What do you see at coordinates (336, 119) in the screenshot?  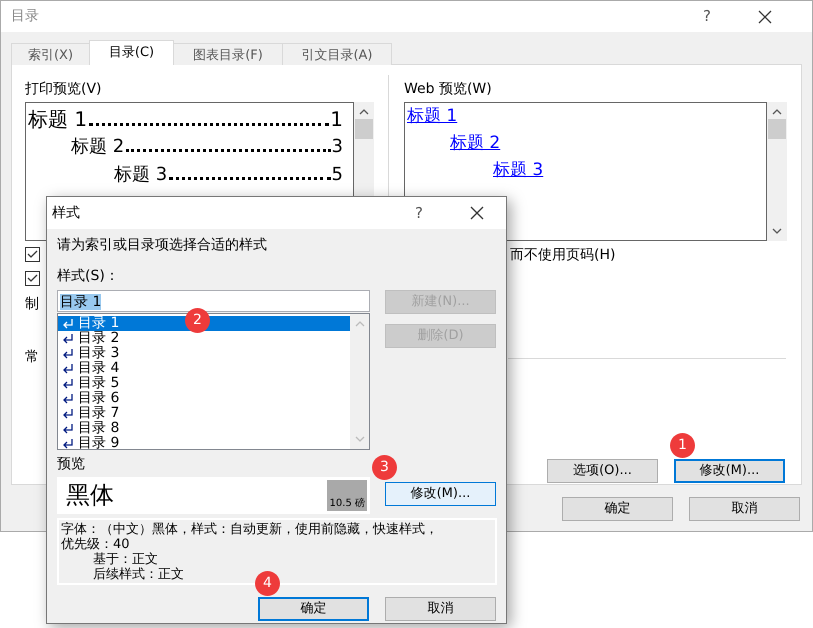 I see `page-number: 1` at bounding box center [336, 119].